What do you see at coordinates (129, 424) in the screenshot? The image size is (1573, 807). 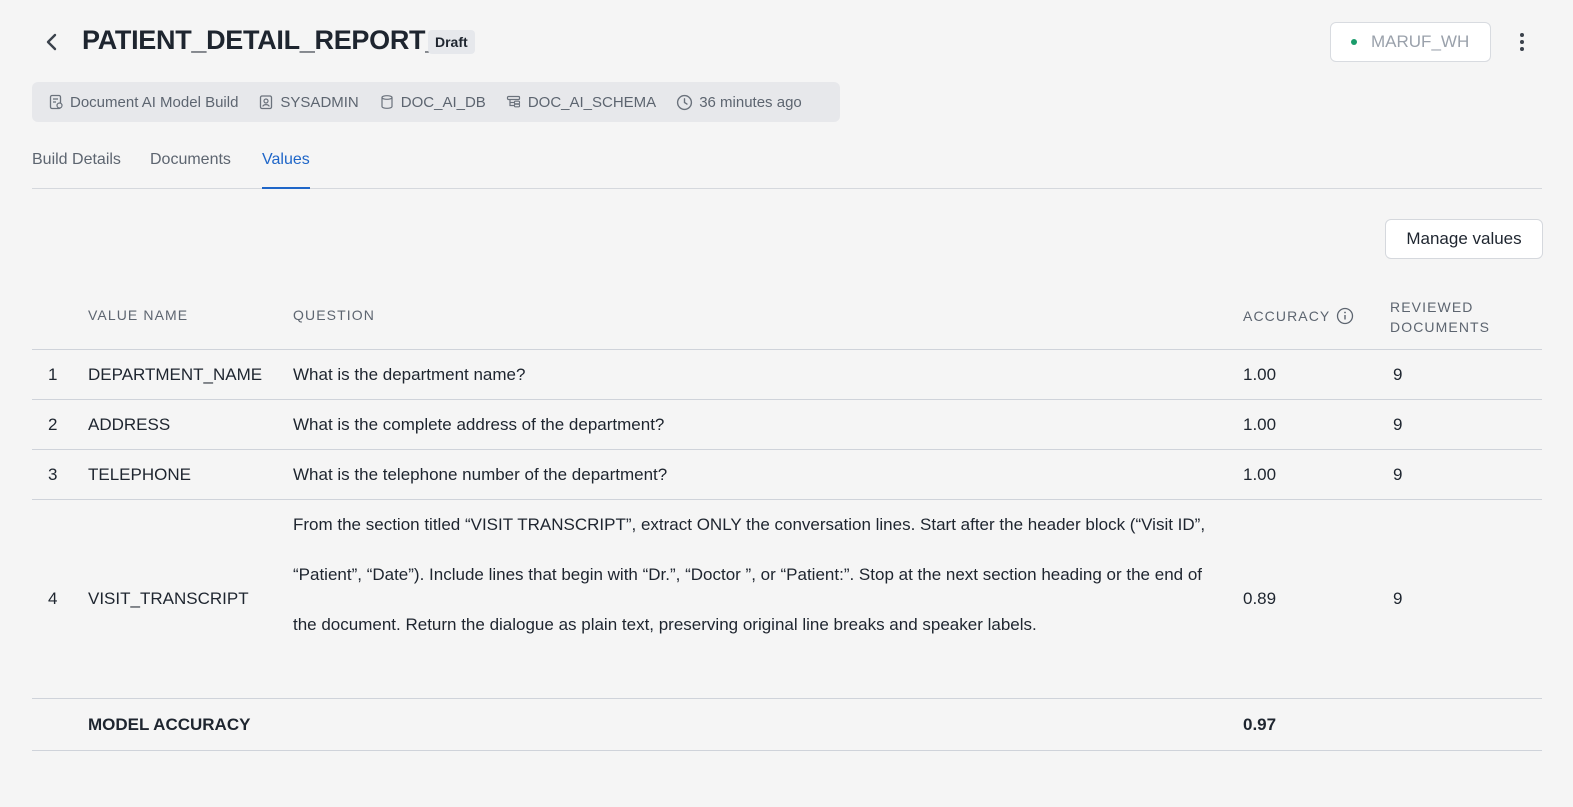 I see `row-value-name: ADDRESS` at bounding box center [129, 424].